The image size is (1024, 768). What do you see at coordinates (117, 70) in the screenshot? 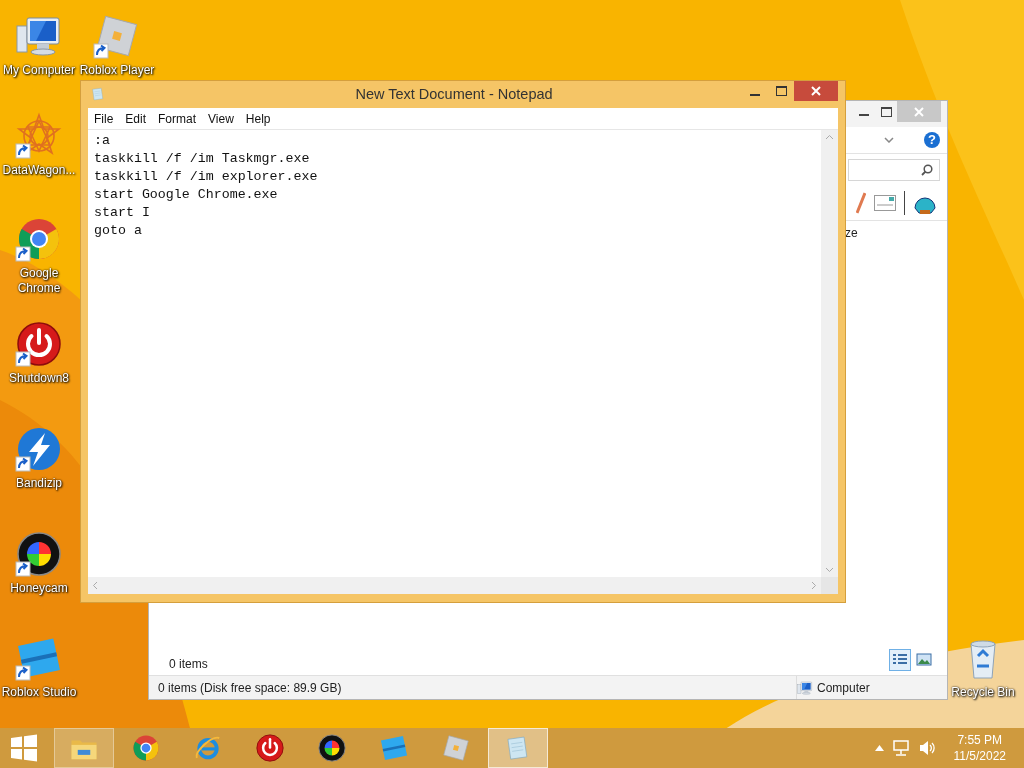
I see `icon-label: Roblox Player` at bounding box center [117, 70].